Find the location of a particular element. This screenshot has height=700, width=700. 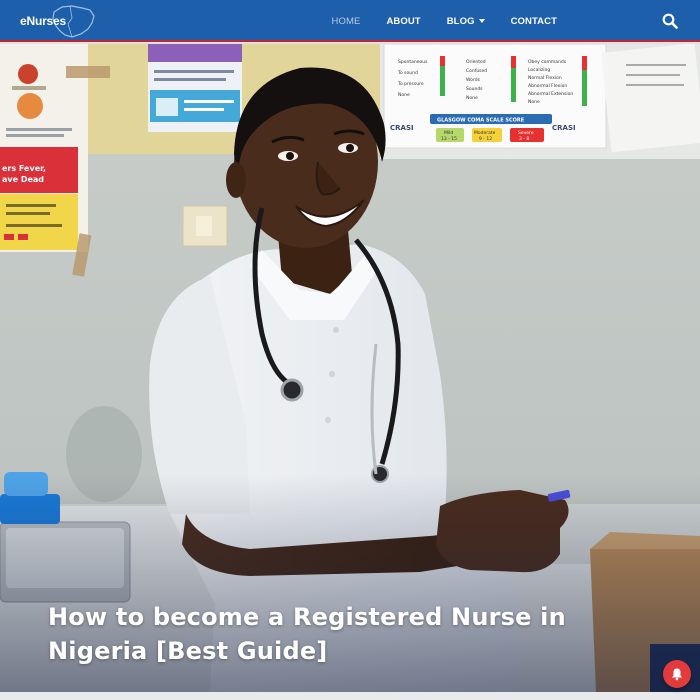

nav-contact: CONTACT is located at coordinates (534, 21).